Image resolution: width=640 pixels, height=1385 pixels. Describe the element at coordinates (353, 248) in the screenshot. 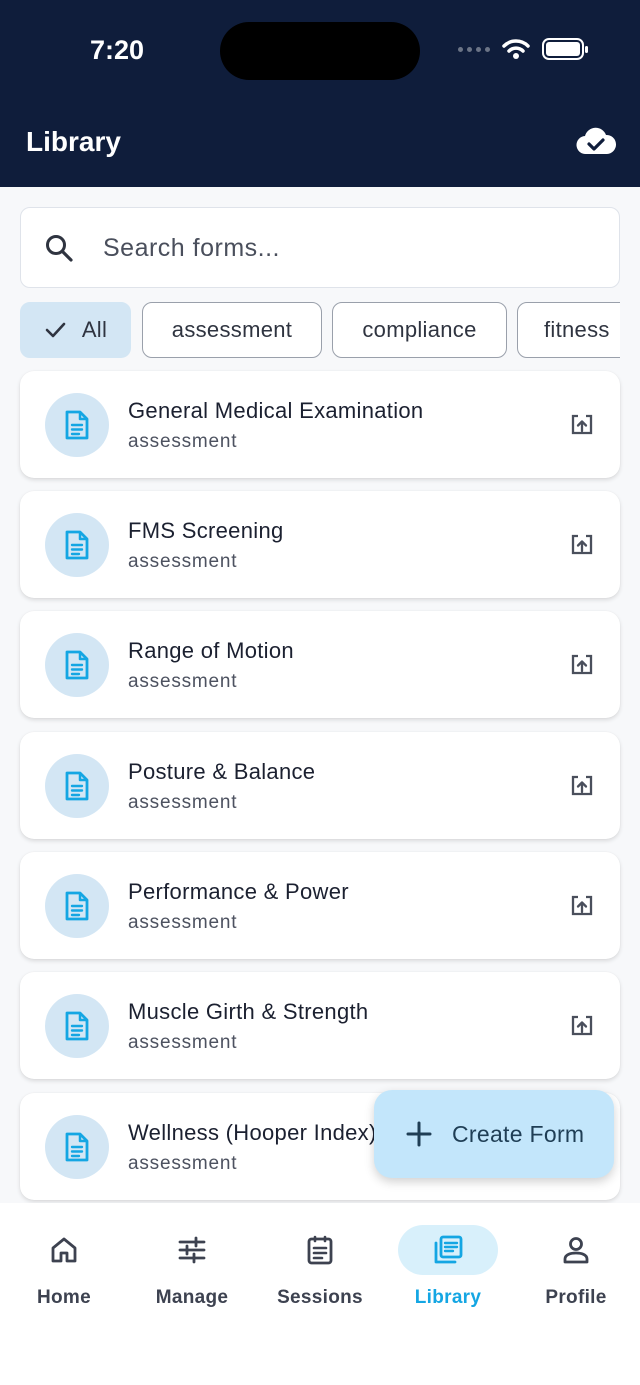

I see `search-input` at that location.